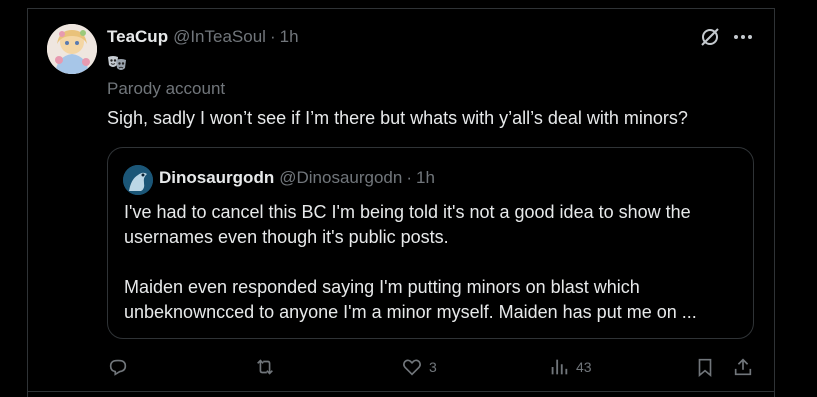  What do you see at coordinates (584, 367) in the screenshot?
I see `views-count: 43` at bounding box center [584, 367].